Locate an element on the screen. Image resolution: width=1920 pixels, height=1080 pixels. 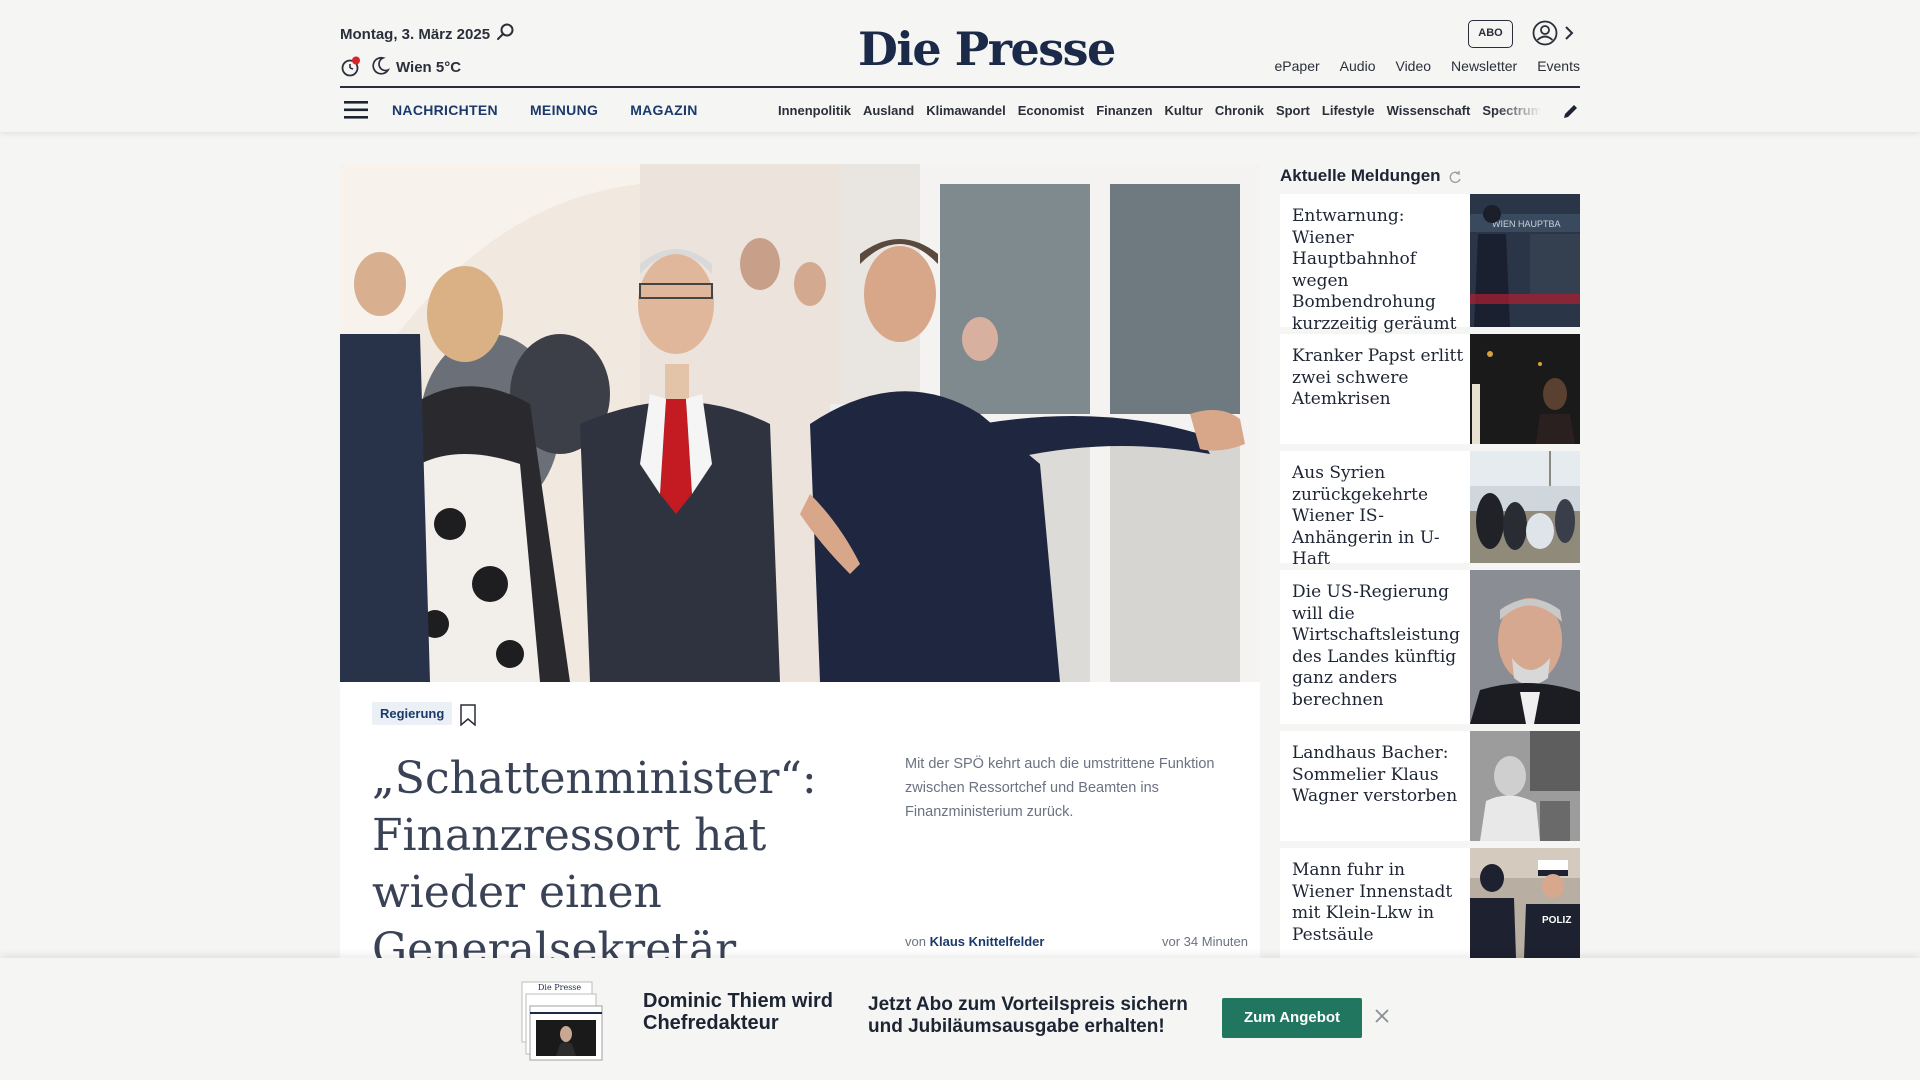
sidebar-title: Aktuelle Meldungen is located at coordinates (1360, 175).